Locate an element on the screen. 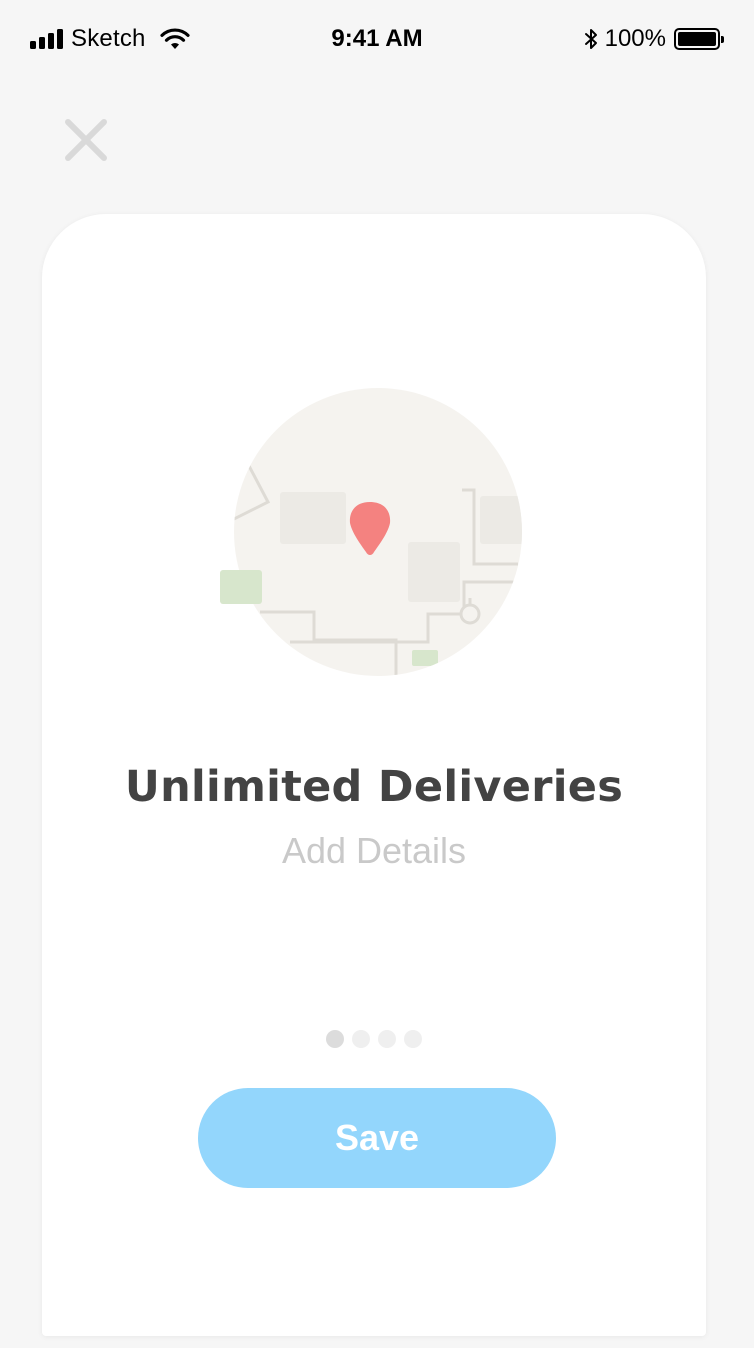 This screenshot has height=1348, width=754. status-right: 100% is located at coordinates (653, 39).